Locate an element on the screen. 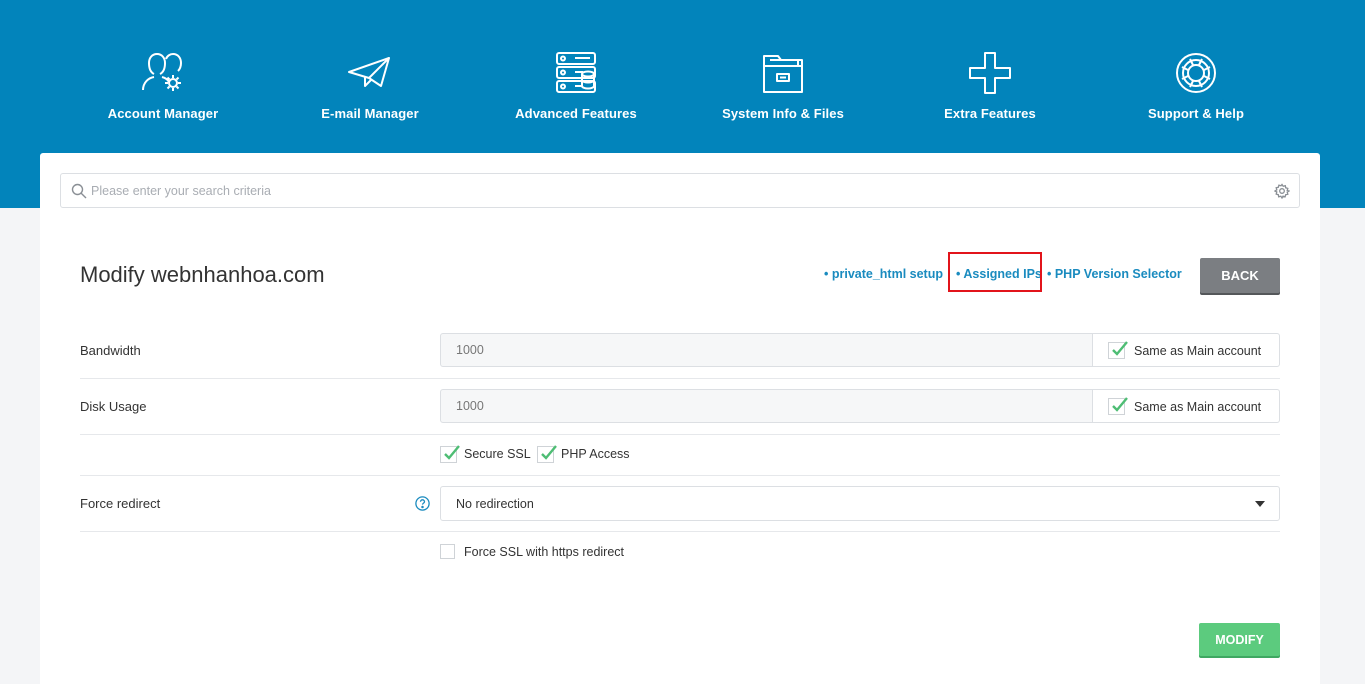 Image resolution: width=1365 pixels, height=684 pixels. page-title: Modify webnhanhoa.com is located at coordinates (202, 274).